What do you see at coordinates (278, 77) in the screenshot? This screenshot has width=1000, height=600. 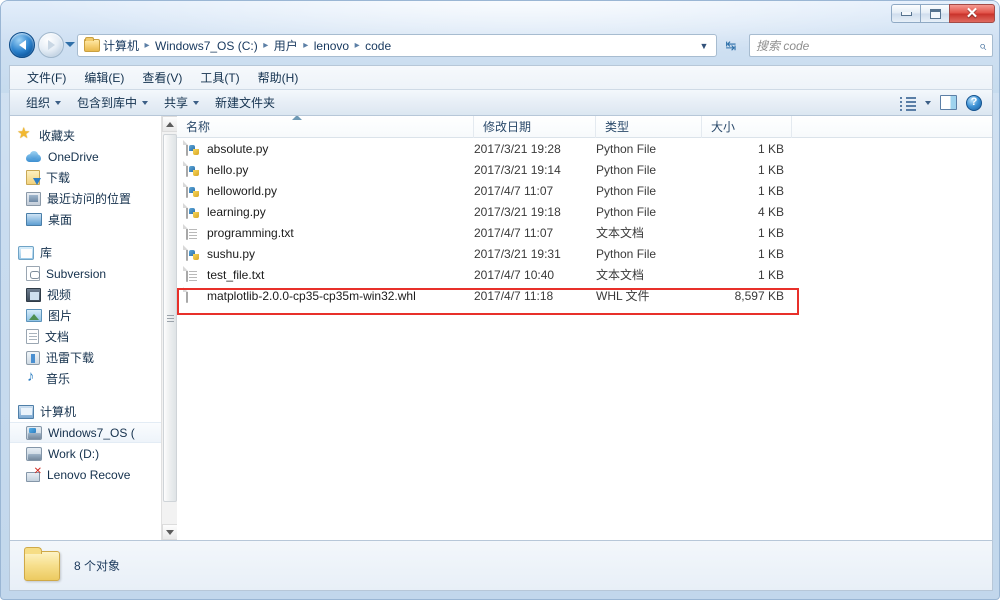 I see `menu-item-help: 帮助(H)` at bounding box center [278, 77].